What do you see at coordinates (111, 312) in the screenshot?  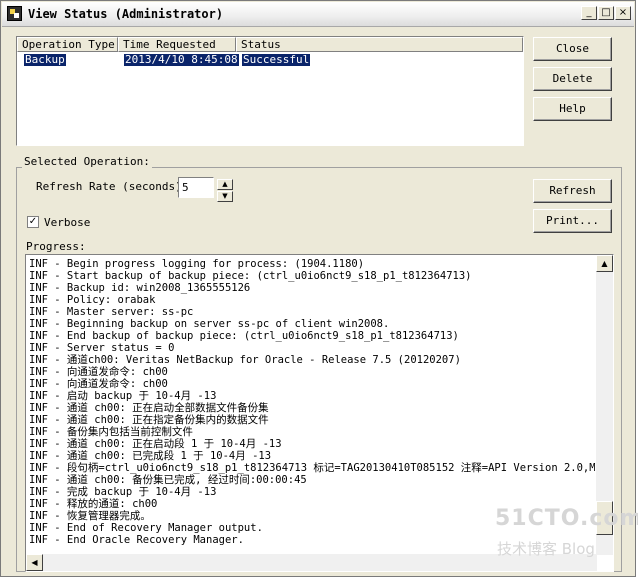 I see `log-line: INF - Master server: ss-pc` at bounding box center [111, 312].